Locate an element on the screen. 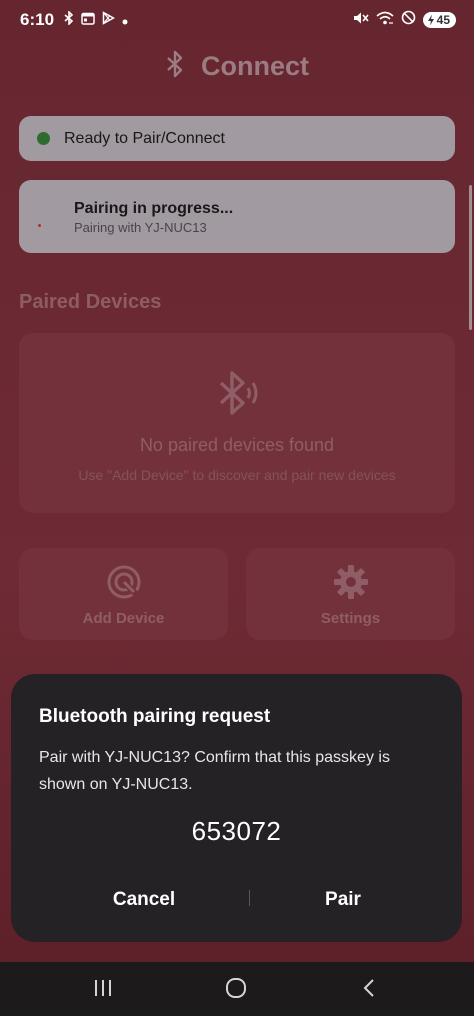  notification-dot-icon is located at coordinates (125, 21).